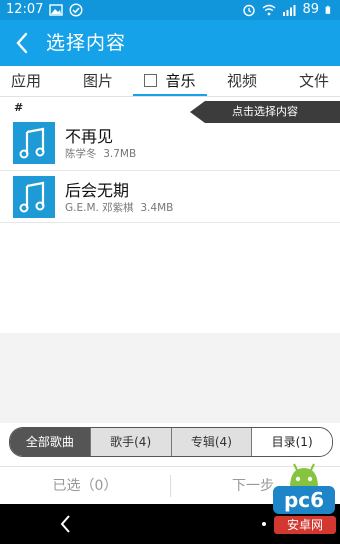 This screenshot has height=544, width=340. What do you see at coordinates (85, 486) in the screenshot?
I see `selected-count-button: 已选（0）` at bounding box center [85, 486].